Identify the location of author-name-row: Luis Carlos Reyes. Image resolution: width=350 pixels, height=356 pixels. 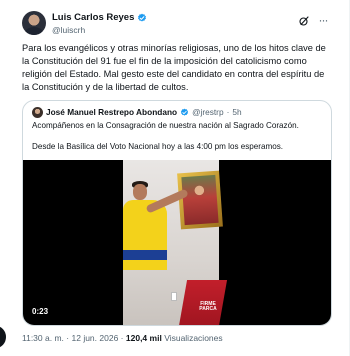
(99, 17).